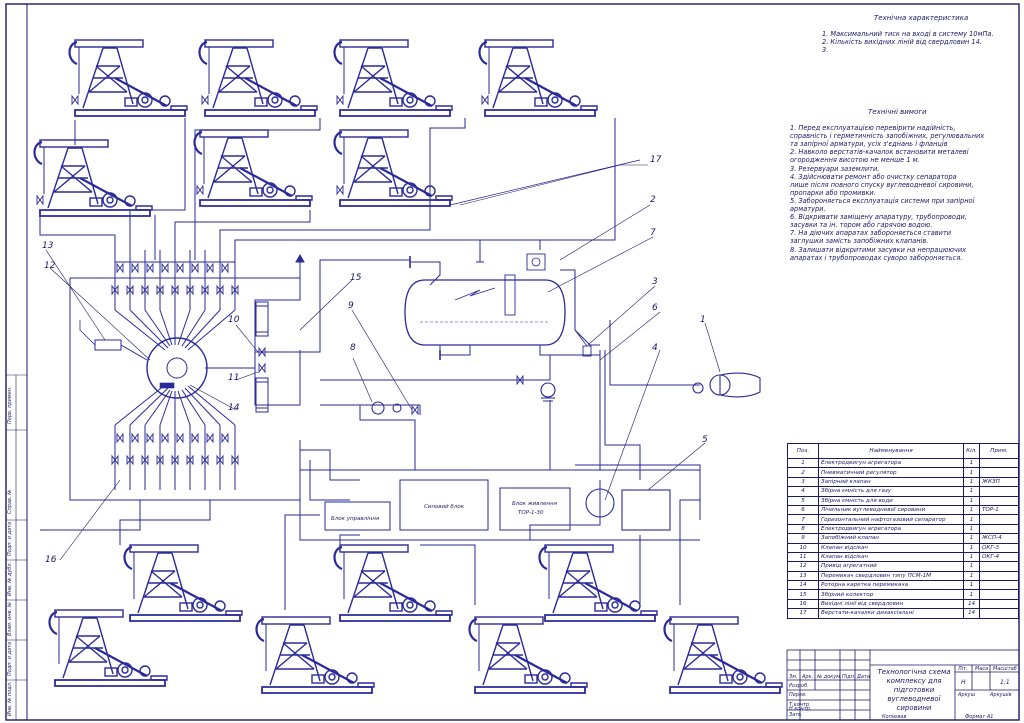  I want to click on spec-header-name: Найменування, so click(891, 451).